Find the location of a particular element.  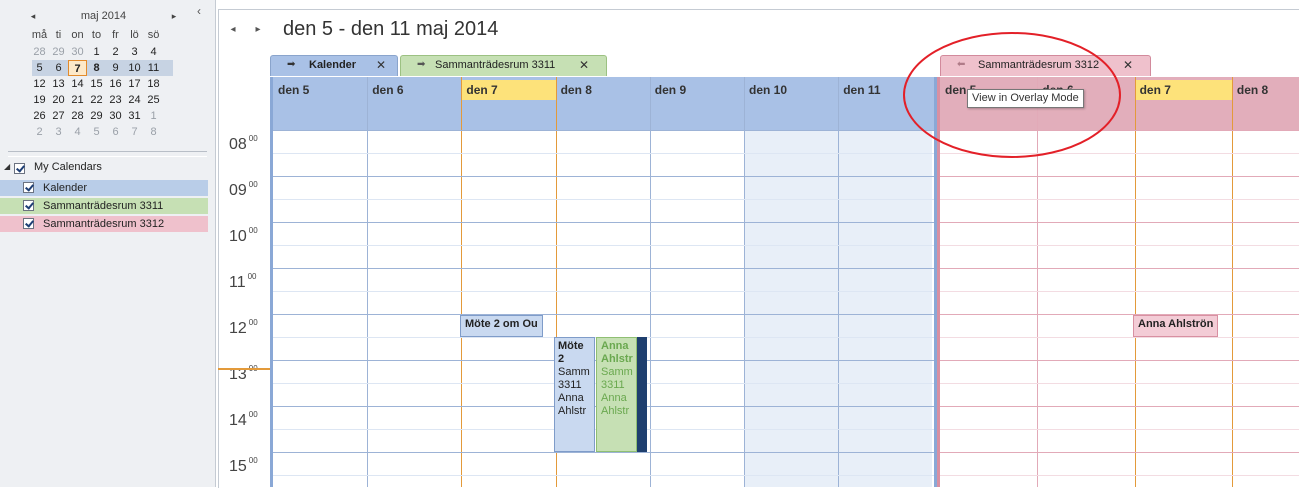

mini-weekday: on is located at coordinates (77, 35).